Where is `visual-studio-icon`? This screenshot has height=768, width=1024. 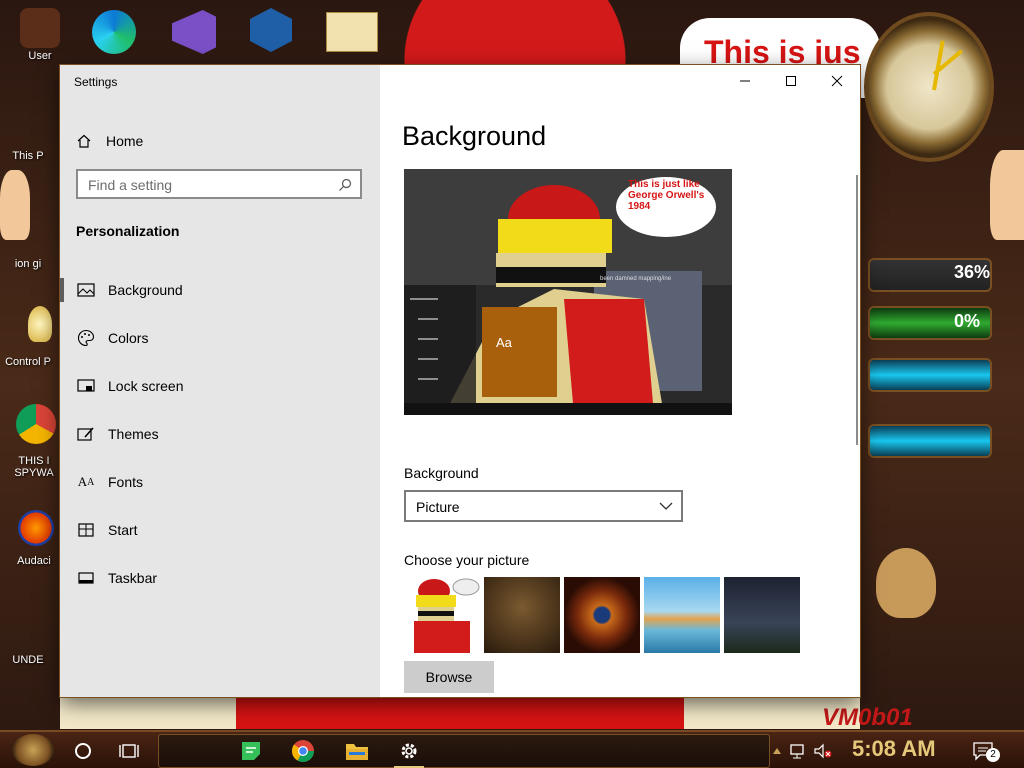
visual-studio-icon is located at coordinates (194, 32).